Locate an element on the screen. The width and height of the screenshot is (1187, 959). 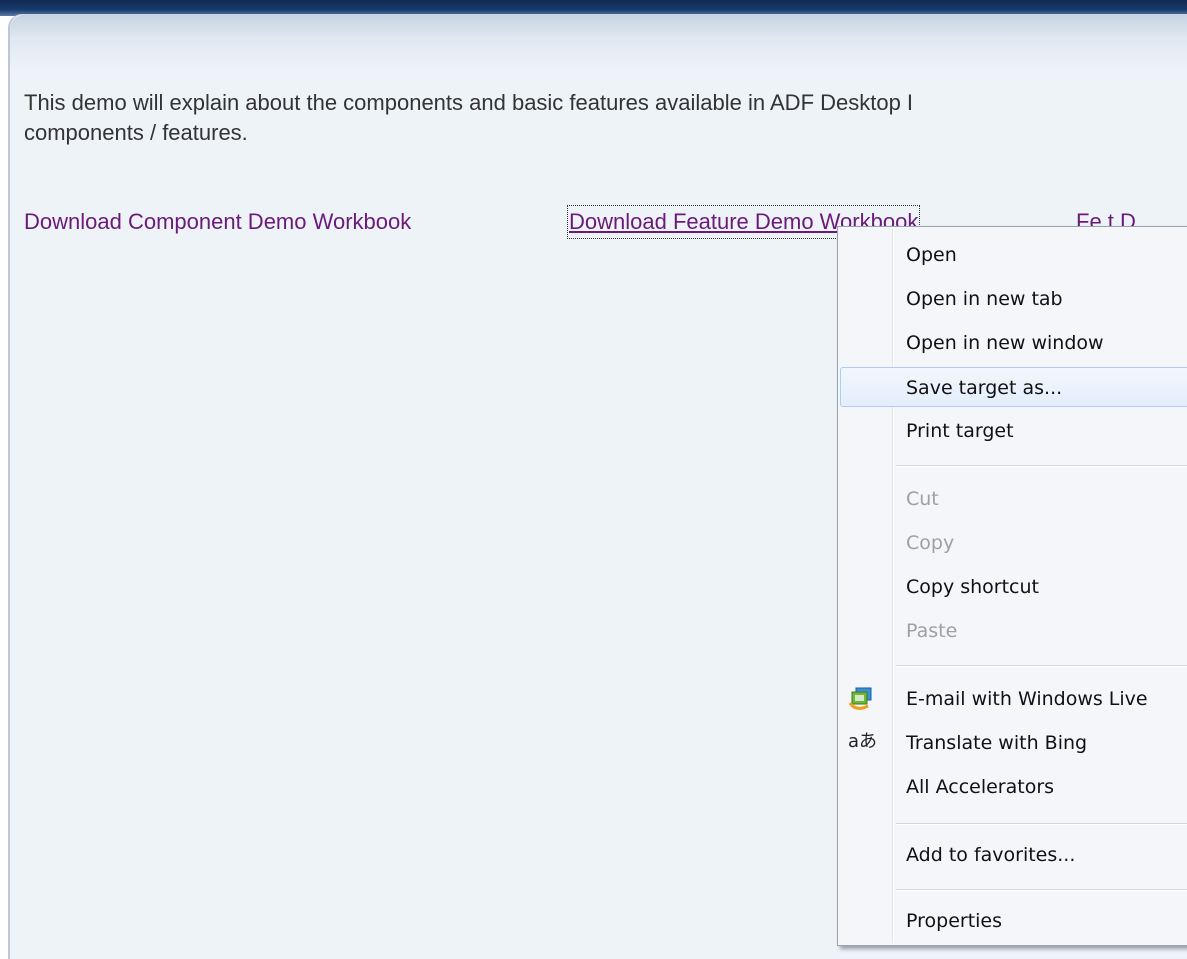
menu-item-copy-shortcut: Copy shortcut is located at coordinates (1013, 587).